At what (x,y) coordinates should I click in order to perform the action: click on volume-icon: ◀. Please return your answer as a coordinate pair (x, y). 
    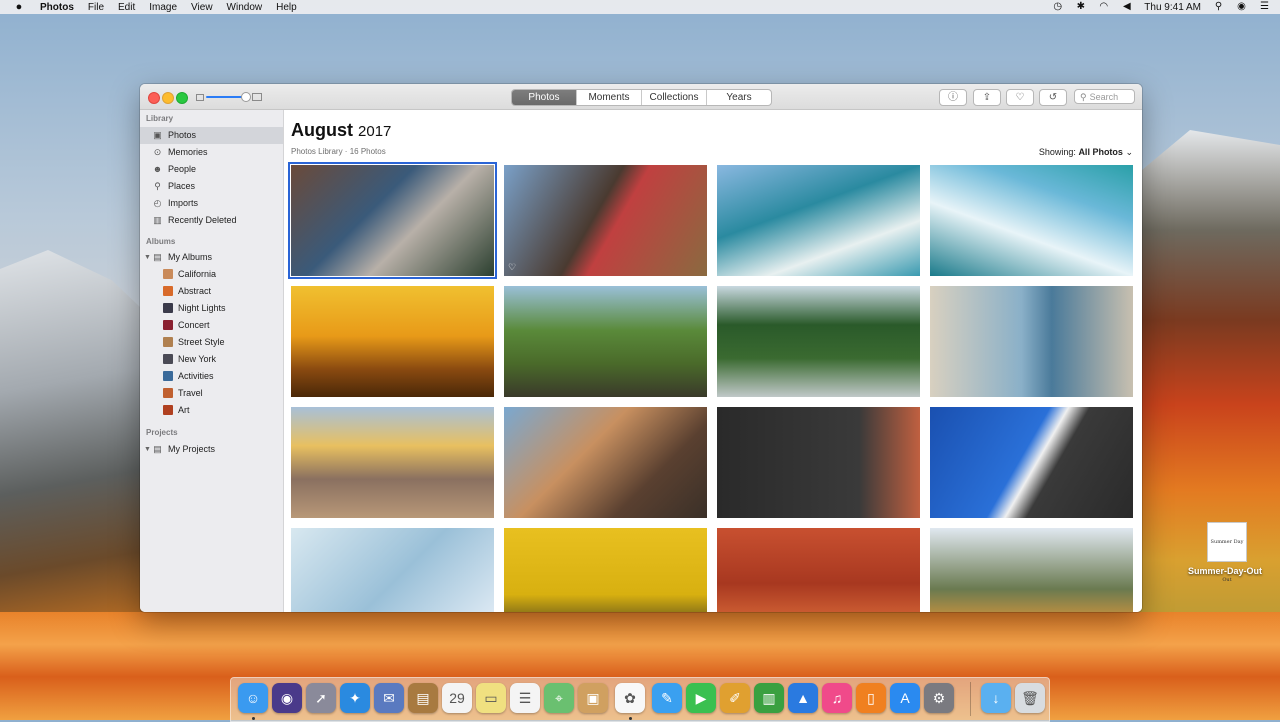
    Looking at the image, I should click on (1126, 7).